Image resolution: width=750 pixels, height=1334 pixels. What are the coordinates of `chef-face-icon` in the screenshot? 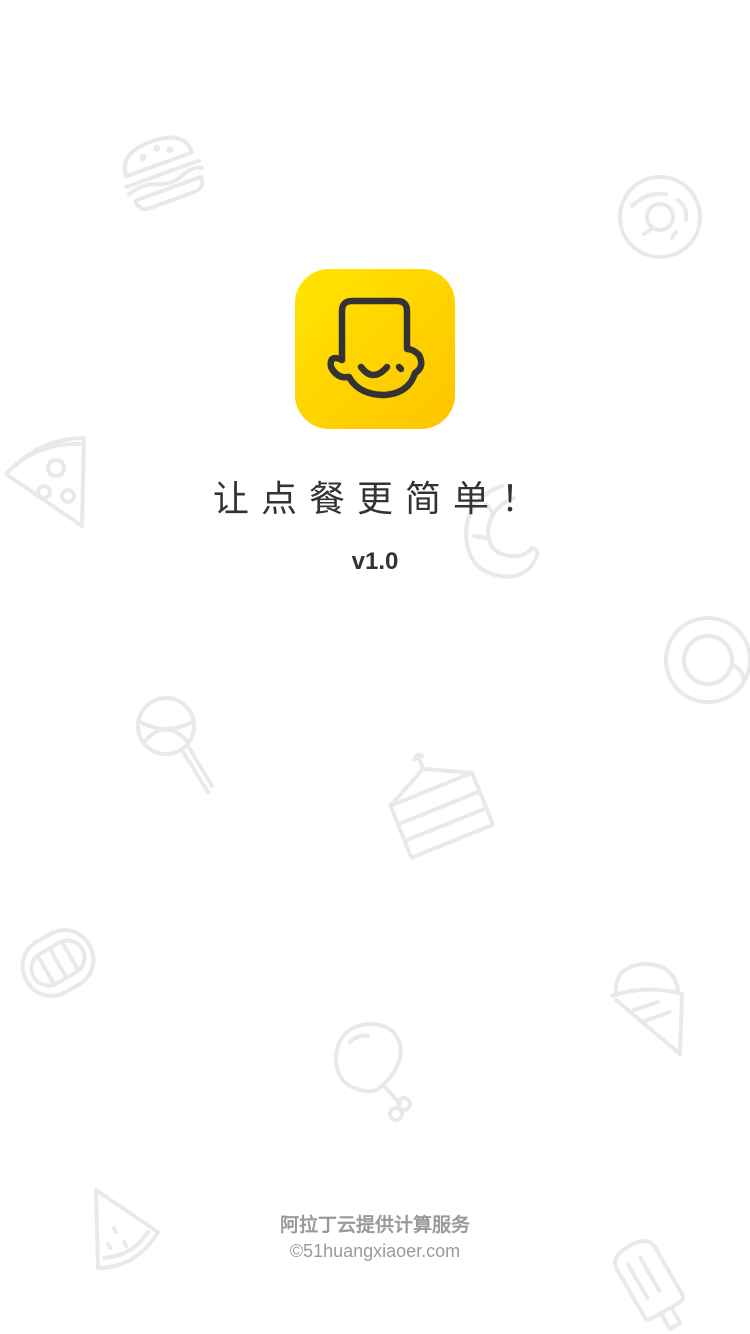 It's located at (376, 348).